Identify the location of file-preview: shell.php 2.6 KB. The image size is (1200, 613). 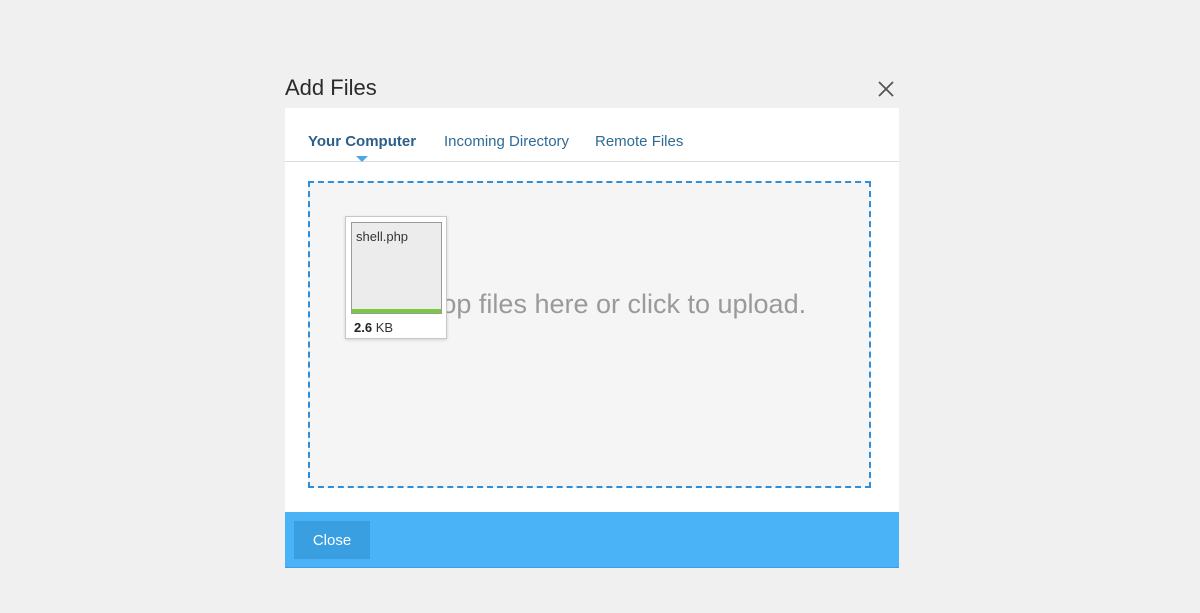
(396, 277).